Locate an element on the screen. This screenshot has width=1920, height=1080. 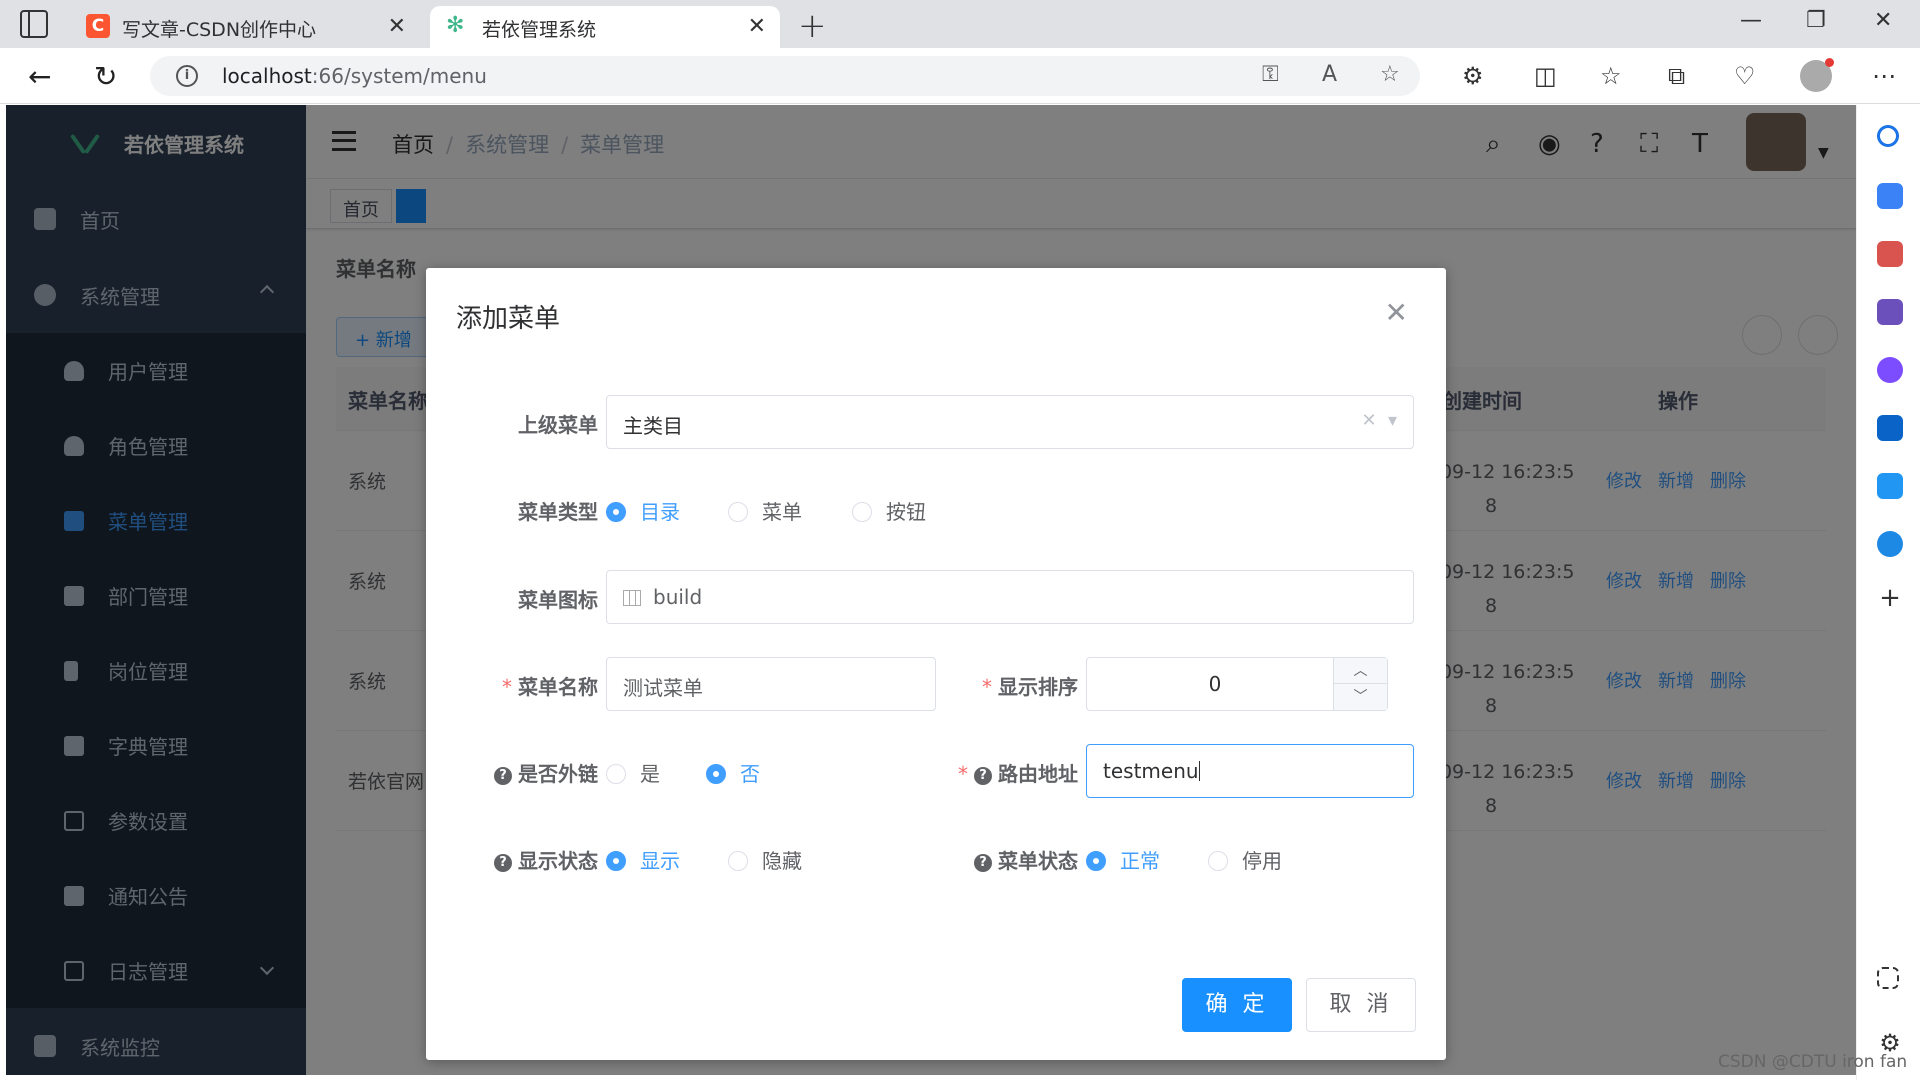
radio-external-no: 否 is located at coordinates (733, 772).